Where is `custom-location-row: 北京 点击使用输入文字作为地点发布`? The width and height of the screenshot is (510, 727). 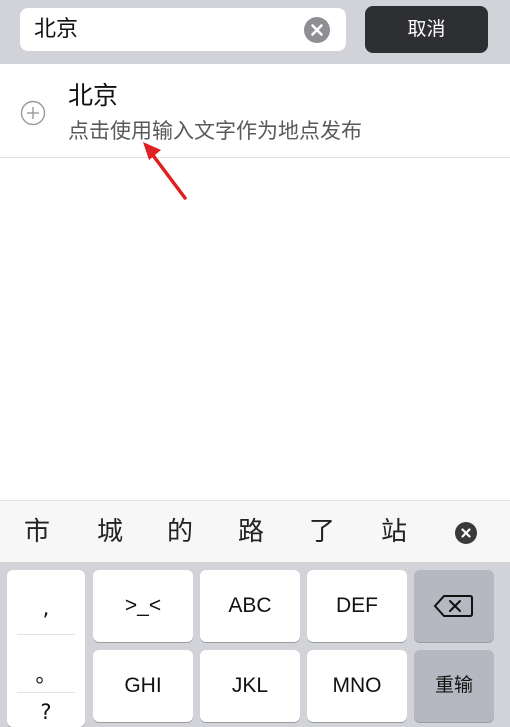 custom-location-row: 北京 点击使用输入文字作为地点发布 is located at coordinates (255, 111).